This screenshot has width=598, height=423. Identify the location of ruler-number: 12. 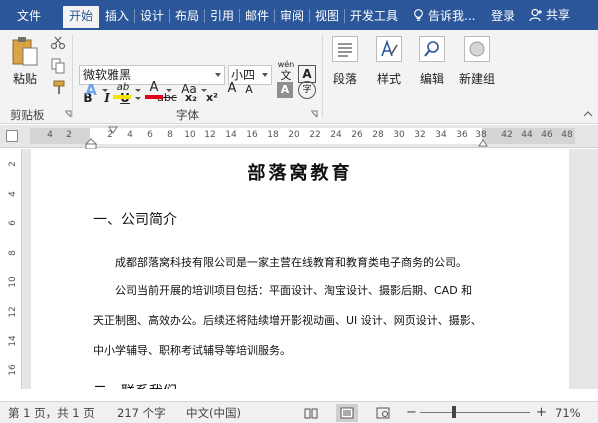
(13, 312).